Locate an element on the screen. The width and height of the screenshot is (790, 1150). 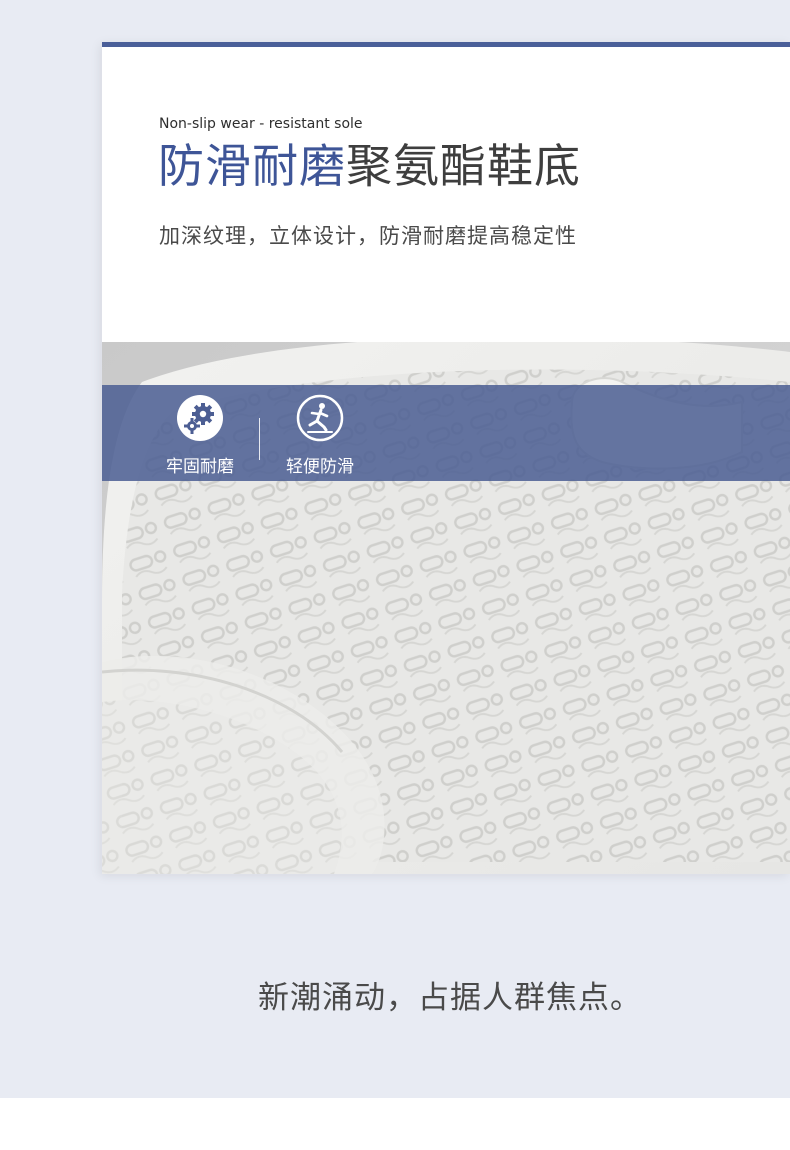
title-accent: 防滑耐磨 is located at coordinates (252, 166).